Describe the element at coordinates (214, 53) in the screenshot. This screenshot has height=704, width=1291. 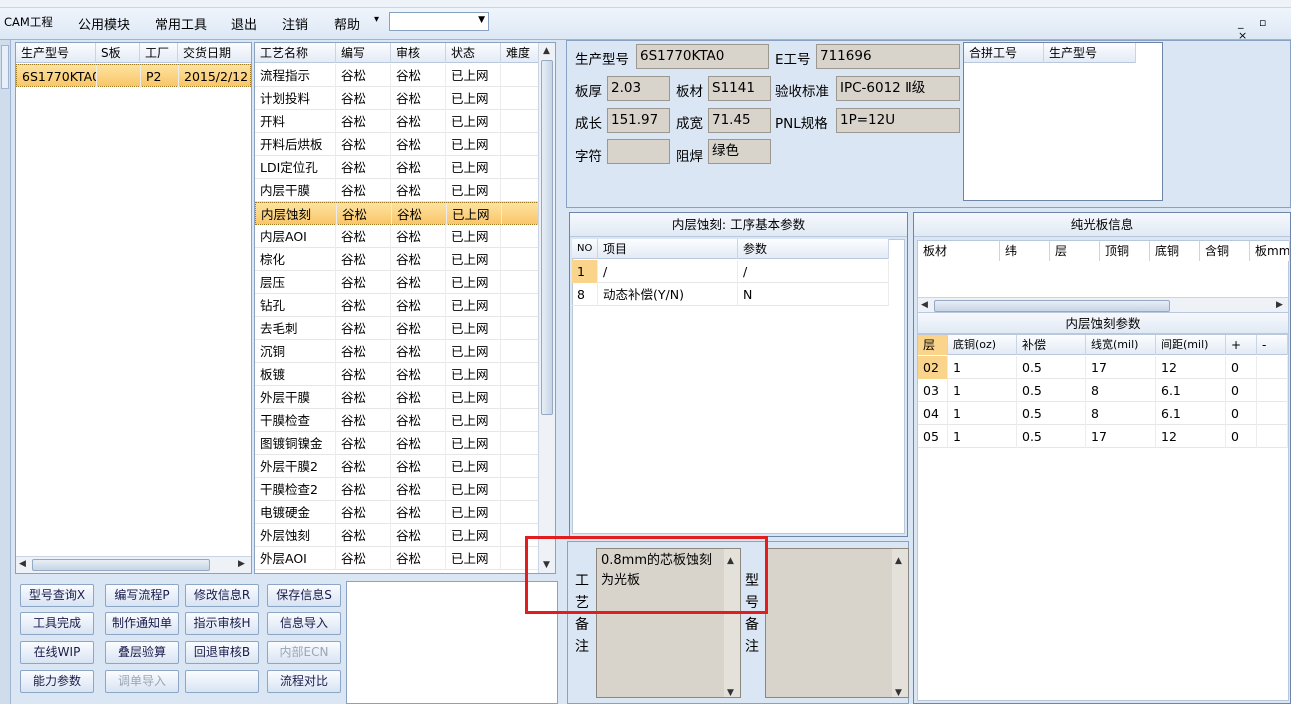
I see `col-header-due-date: 交货日期` at that location.